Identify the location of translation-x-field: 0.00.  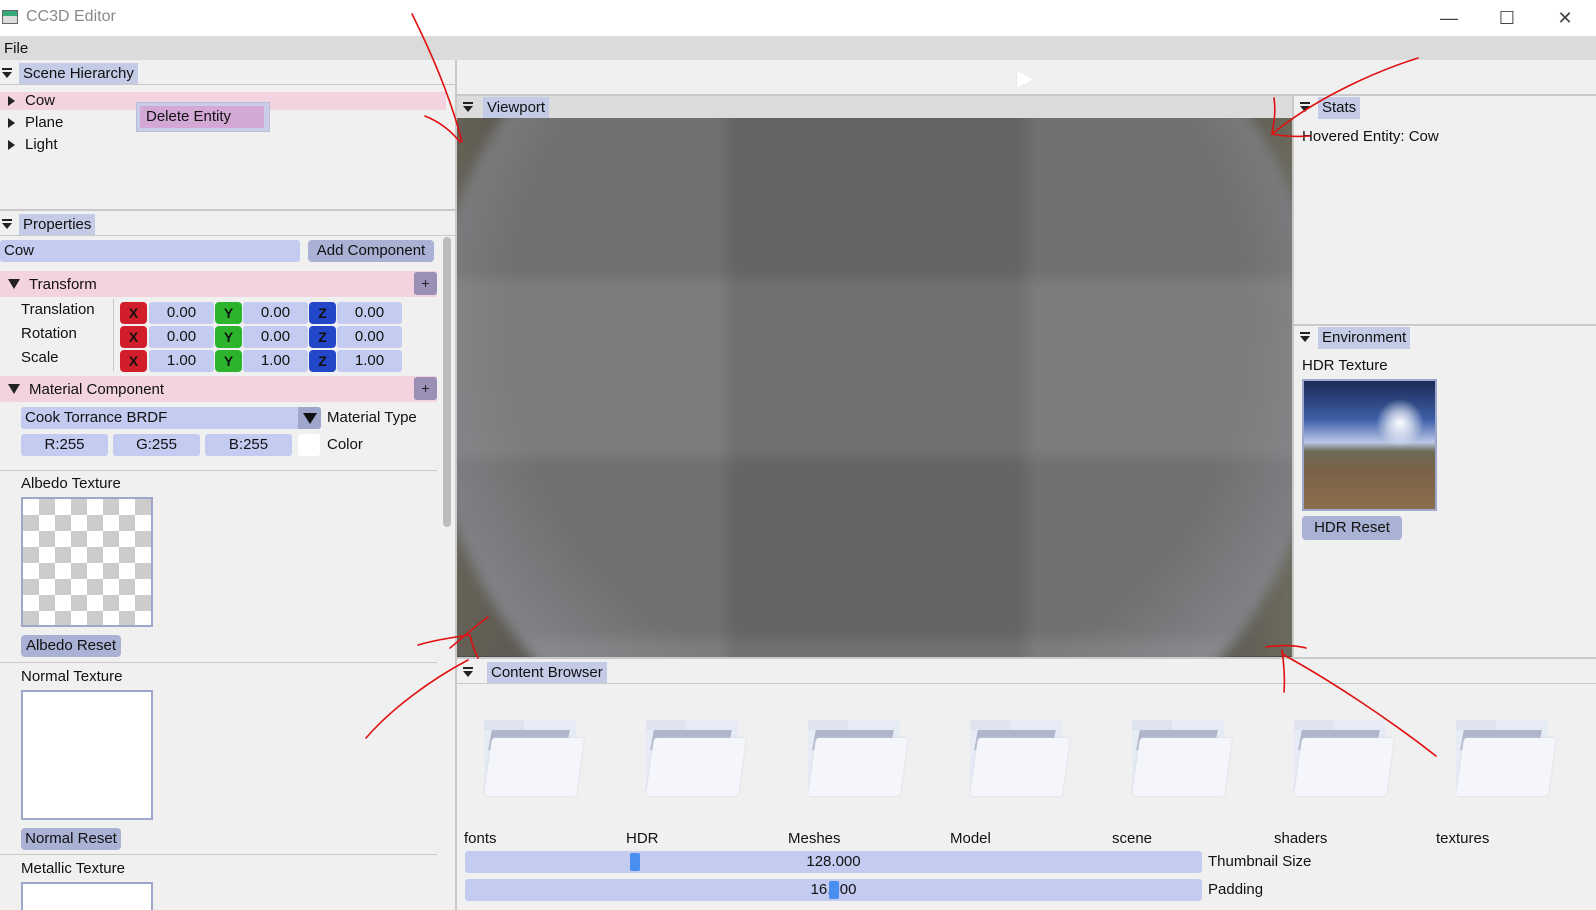
(181, 313).